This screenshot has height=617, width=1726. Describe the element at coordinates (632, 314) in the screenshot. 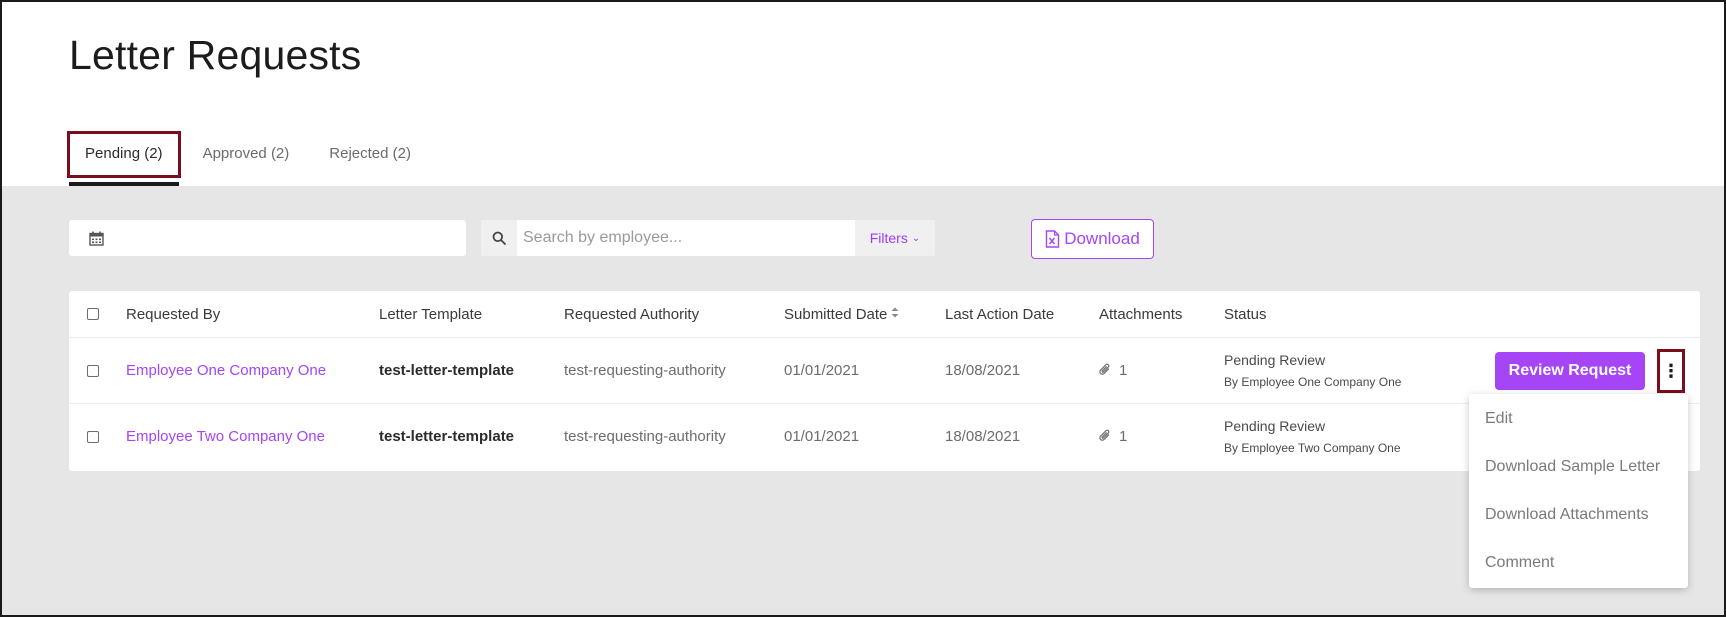

I see `header-requested-authority: Requested Authority` at that location.